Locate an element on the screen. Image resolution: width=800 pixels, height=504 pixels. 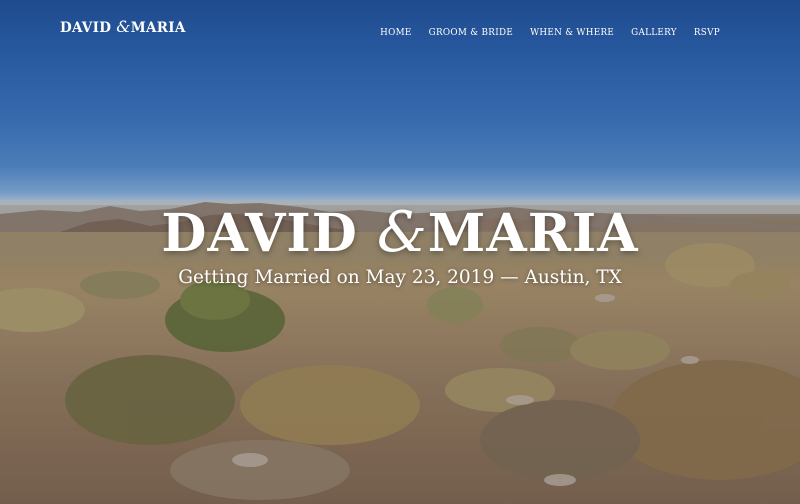
nav-link-when-where: WHEN & WHERE is located at coordinates (572, 33).